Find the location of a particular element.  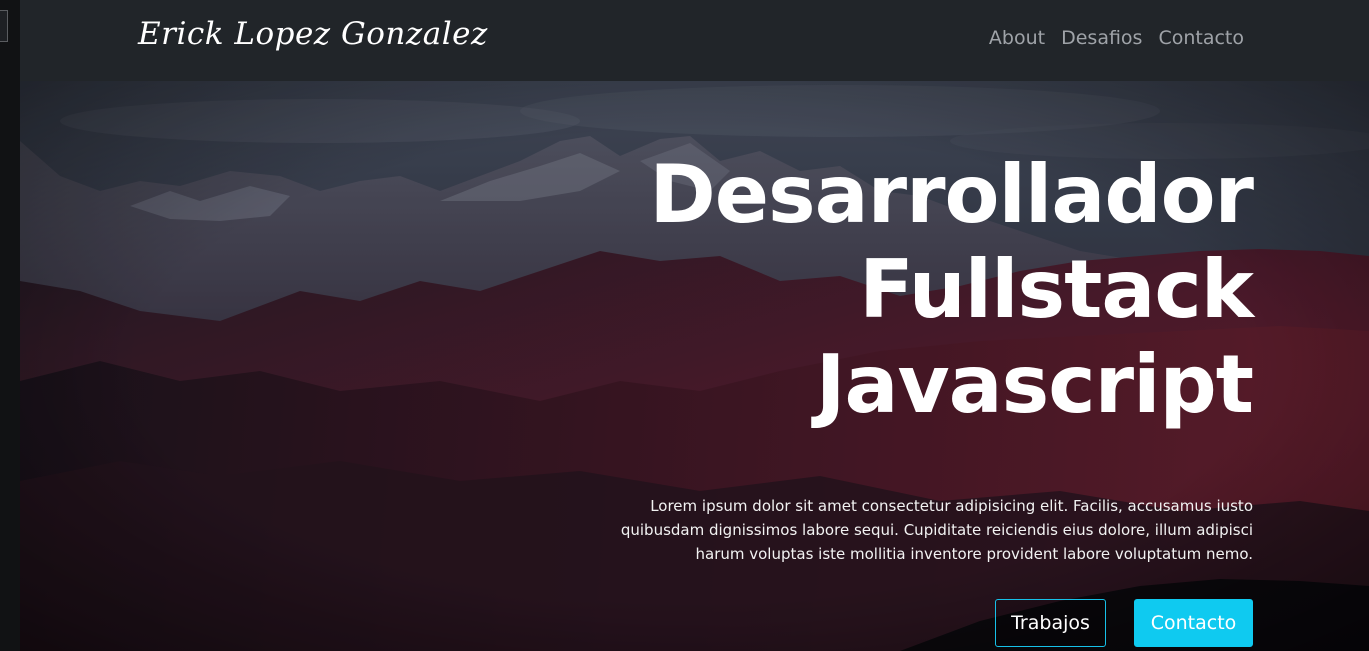

nav-link-contacto: Contacto is located at coordinates (1201, 38).